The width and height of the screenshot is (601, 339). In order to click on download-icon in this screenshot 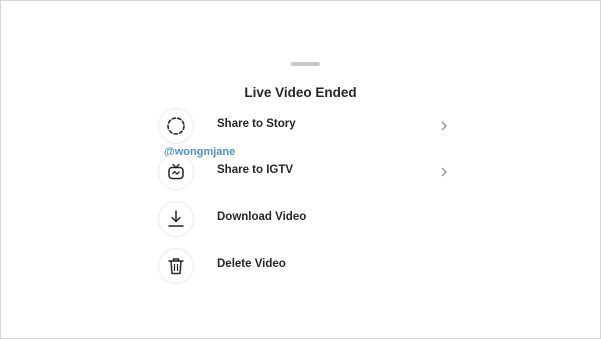, I will do `click(176, 219)`.